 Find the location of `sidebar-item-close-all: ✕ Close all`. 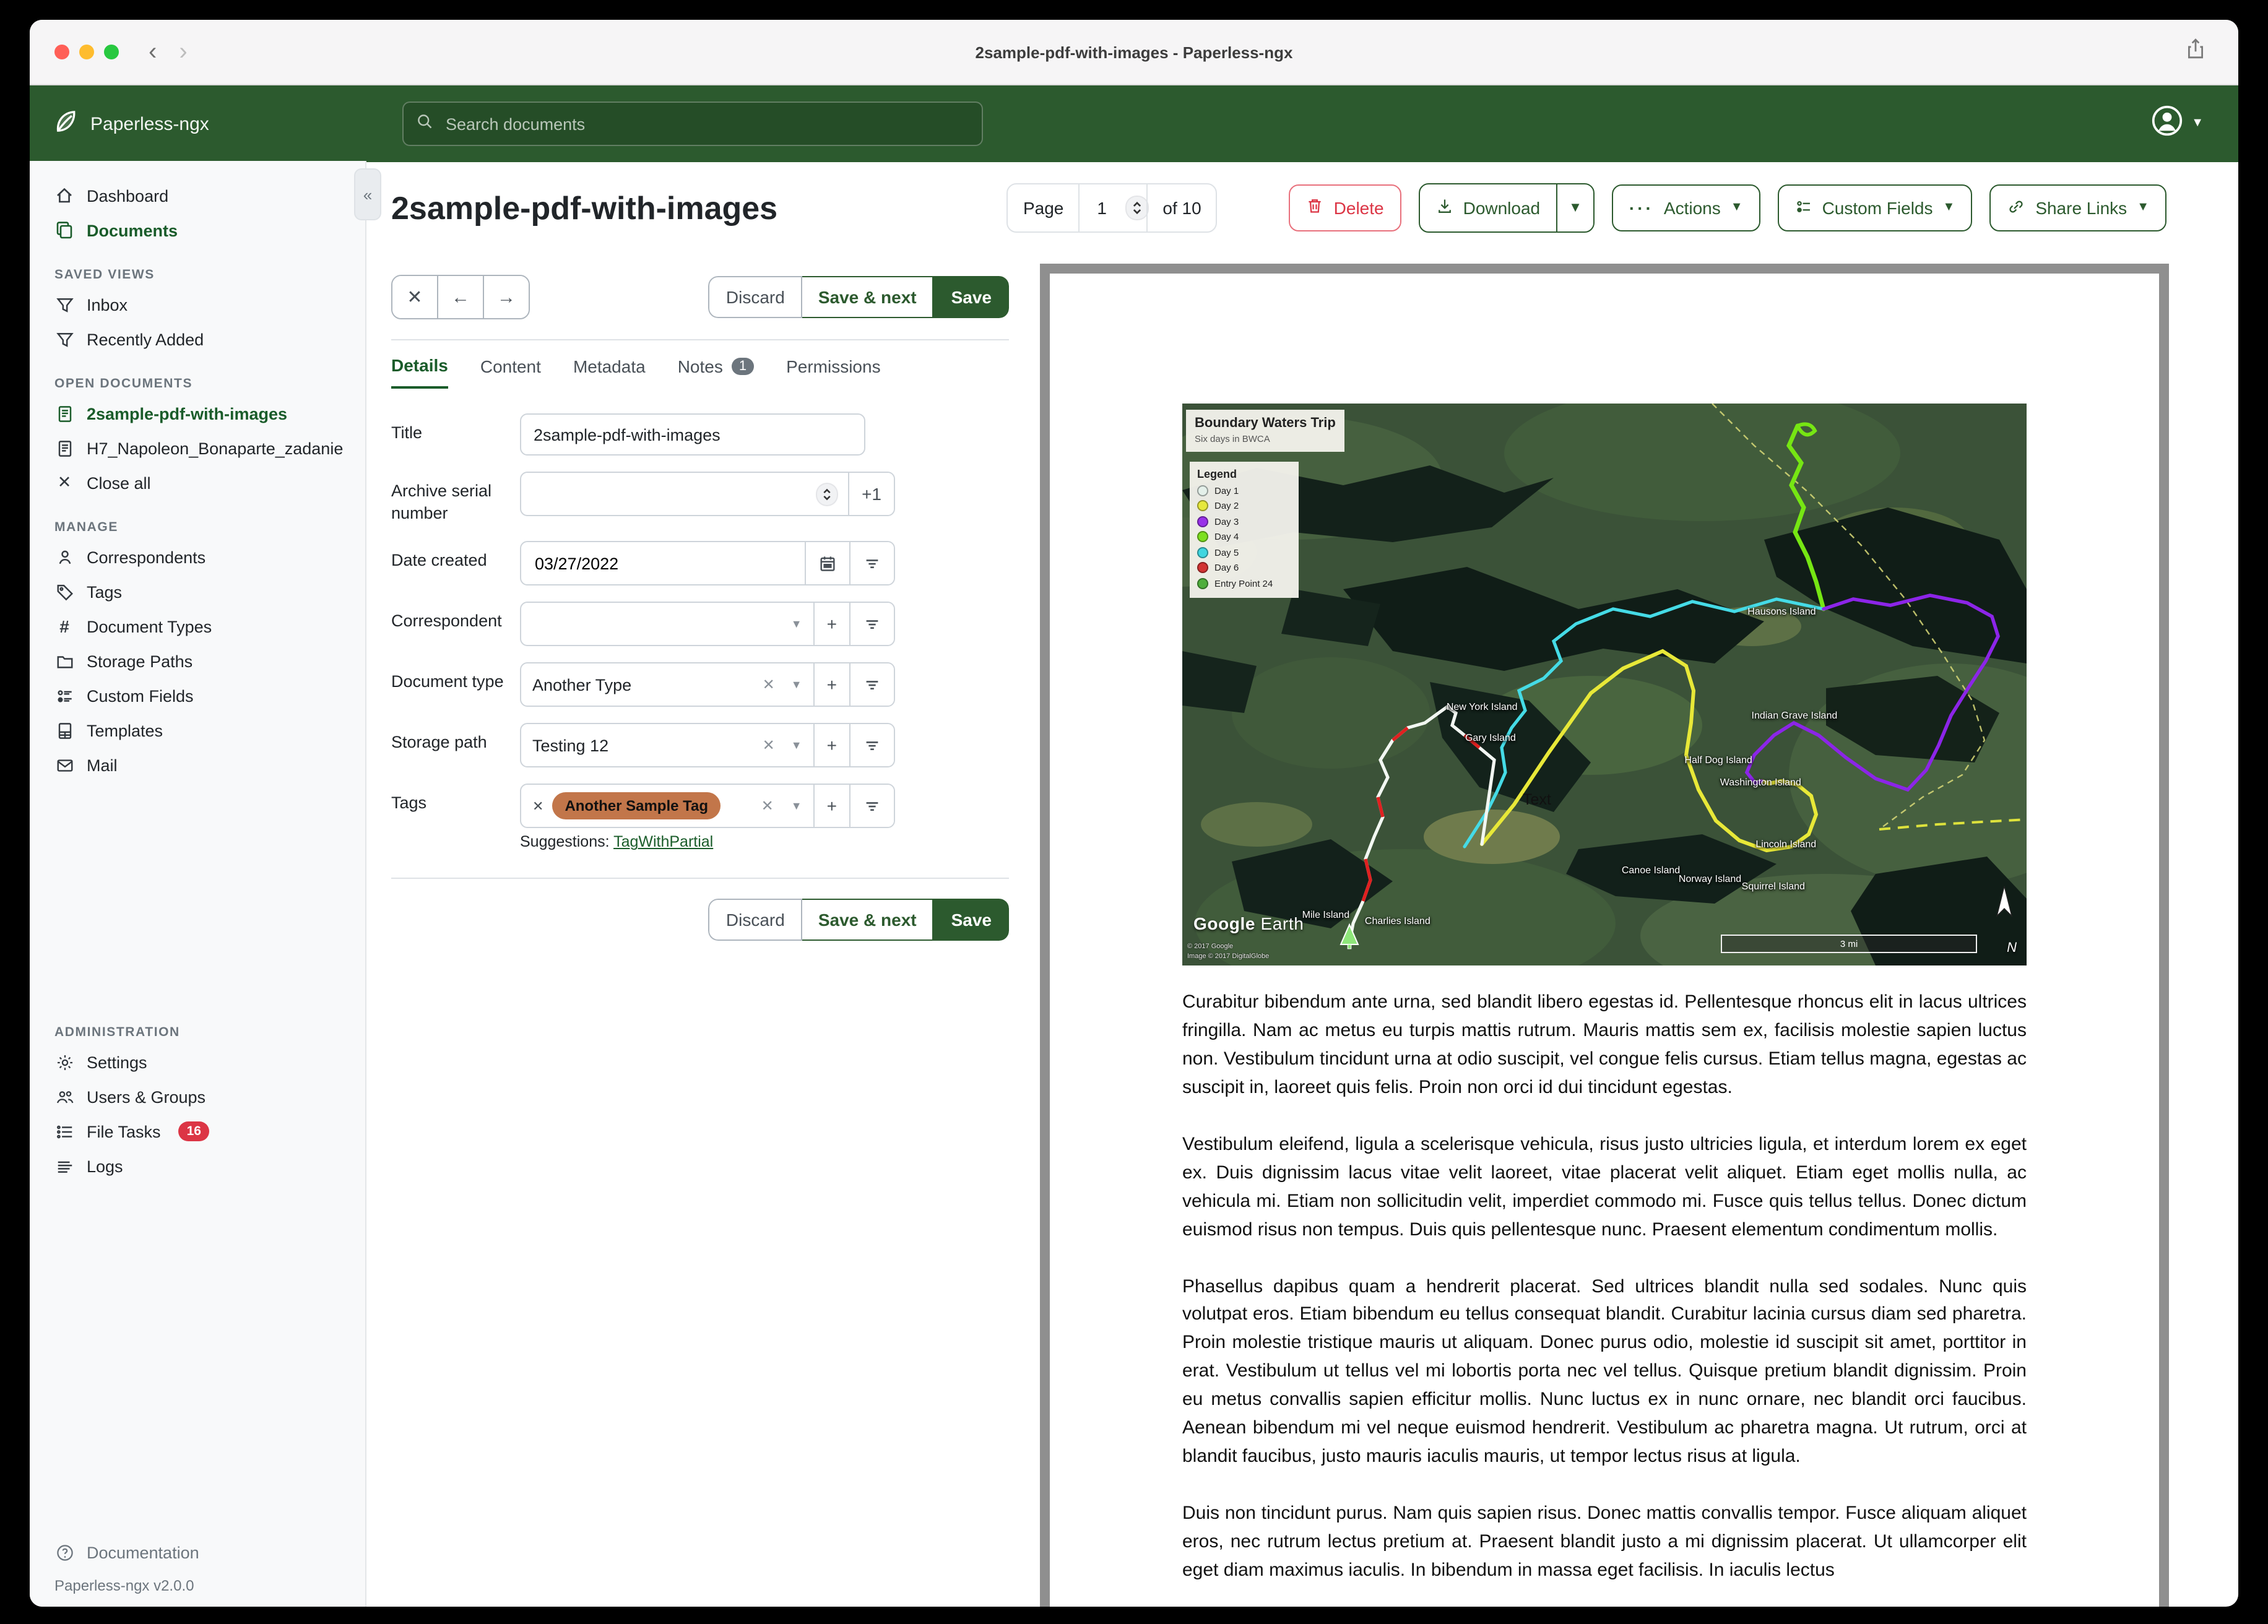

sidebar-item-close-all: ✕ Close all is located at coordinates (197, 482).